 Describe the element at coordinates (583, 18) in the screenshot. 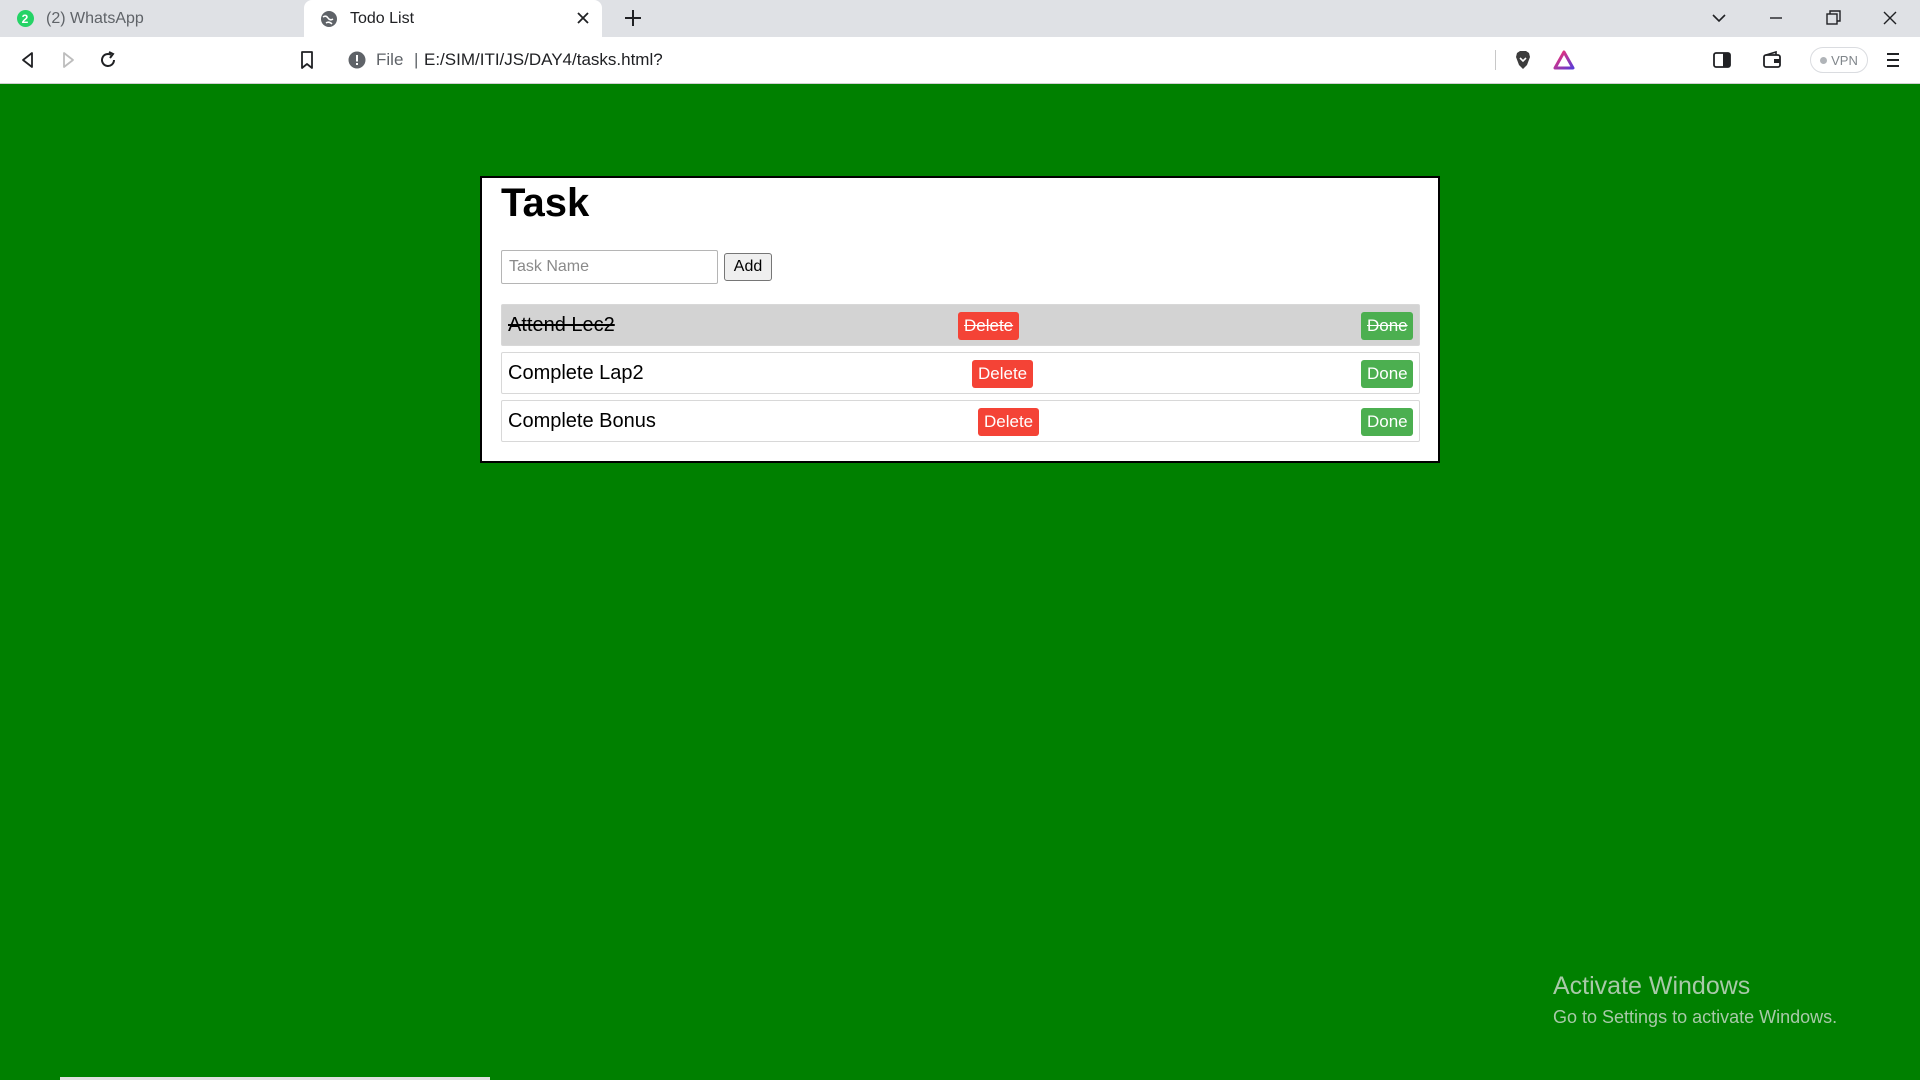

I see `close-tab-icon` at that location.